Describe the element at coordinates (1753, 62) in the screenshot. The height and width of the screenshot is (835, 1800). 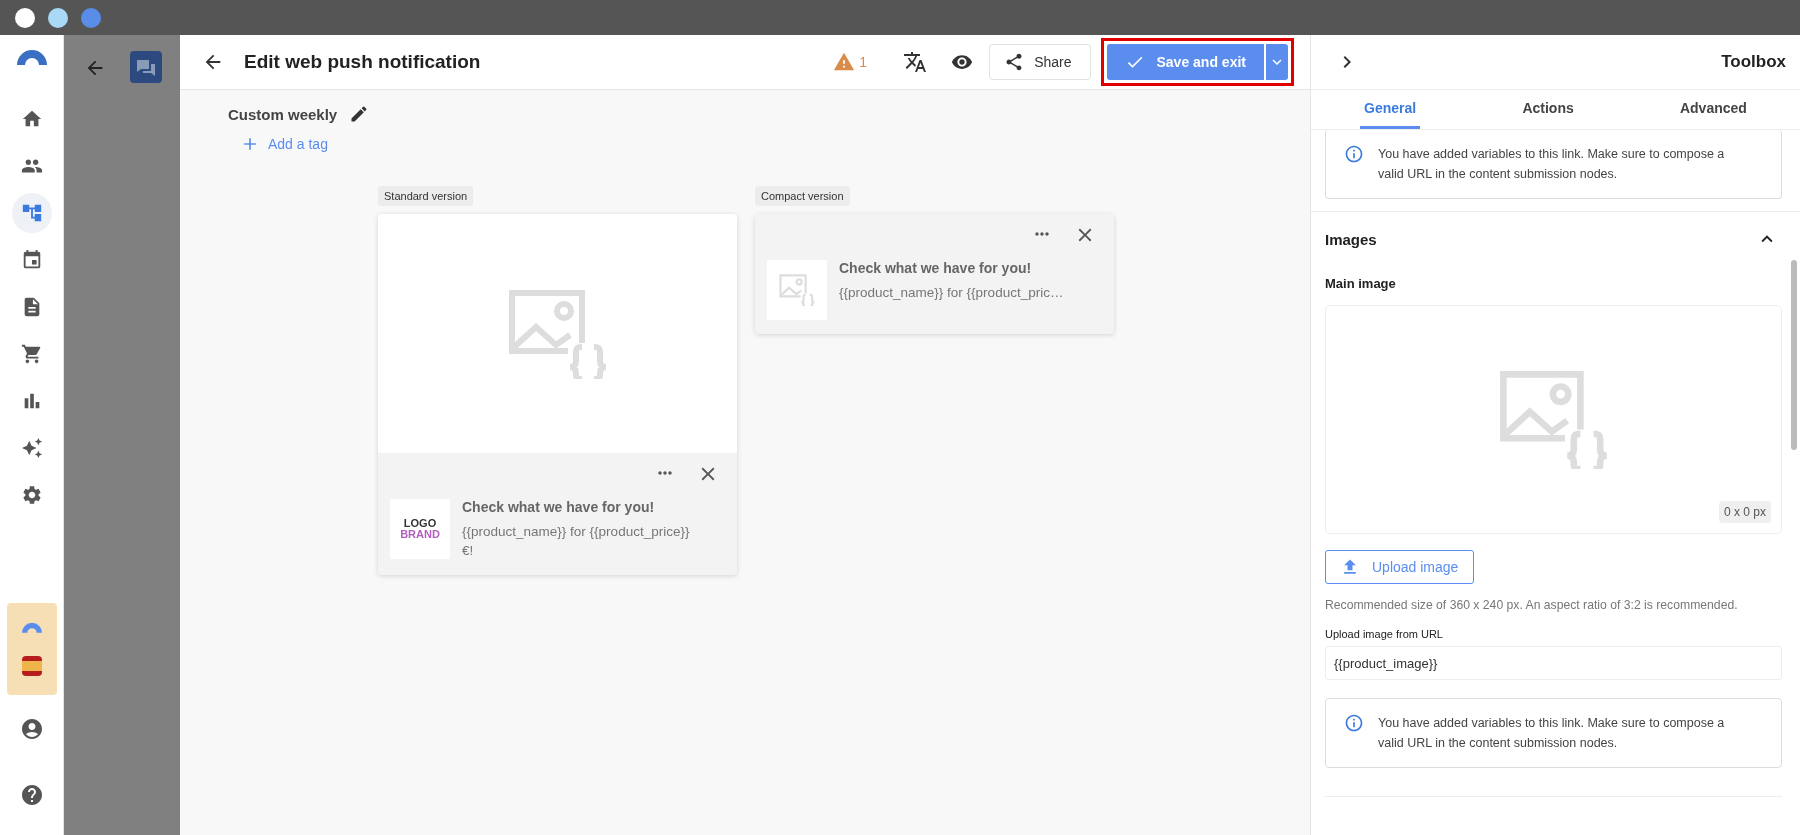
I see `panel-title: Toolbox` at that location.